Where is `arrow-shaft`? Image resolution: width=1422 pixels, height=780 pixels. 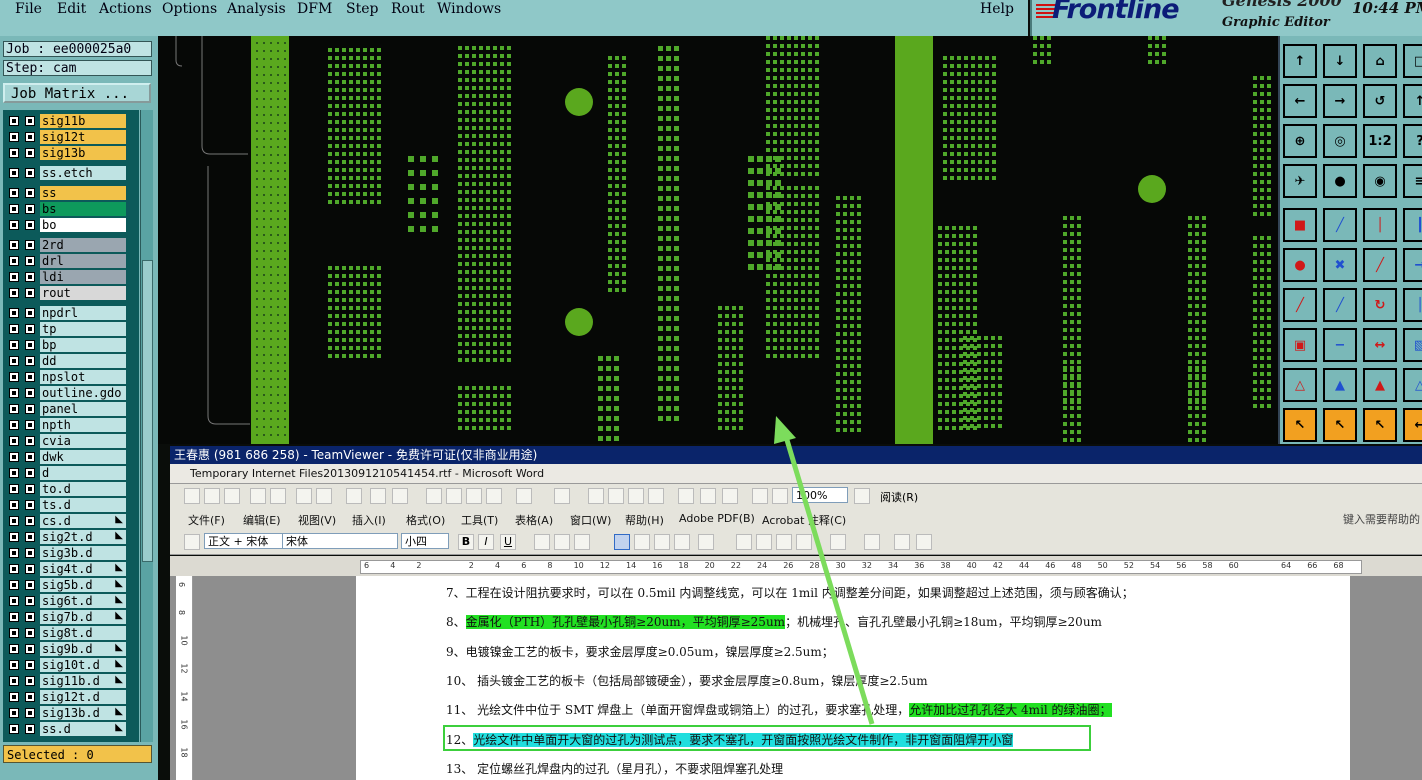
arrow-shaft is located at coordinates (828, 577).